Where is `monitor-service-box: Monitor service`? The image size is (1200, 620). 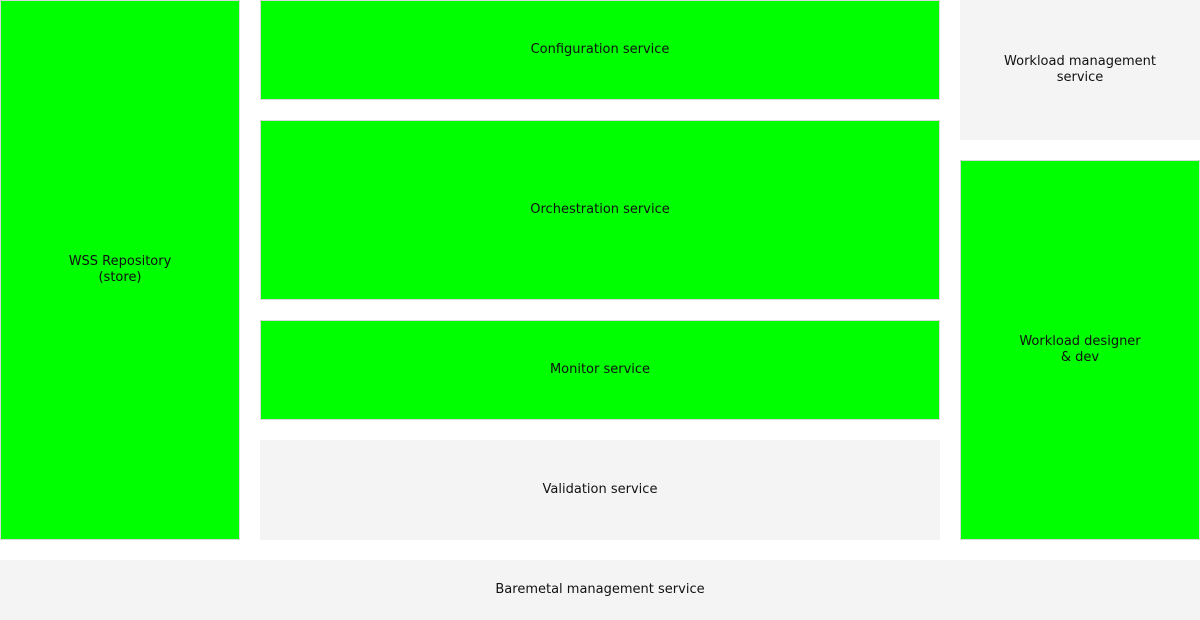
monitor-service-box: Monitor service is located at coordinates (600, 370).